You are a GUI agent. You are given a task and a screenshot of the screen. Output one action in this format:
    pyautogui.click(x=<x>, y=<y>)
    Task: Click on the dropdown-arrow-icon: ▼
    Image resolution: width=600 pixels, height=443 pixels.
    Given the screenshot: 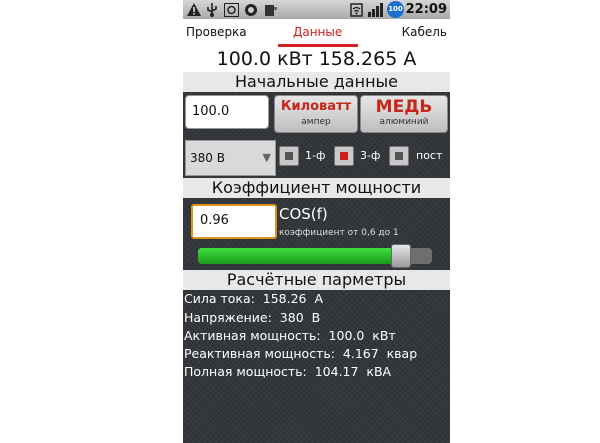 What is the action you would take?
    pyautogui.click(x=266, y=157)
    